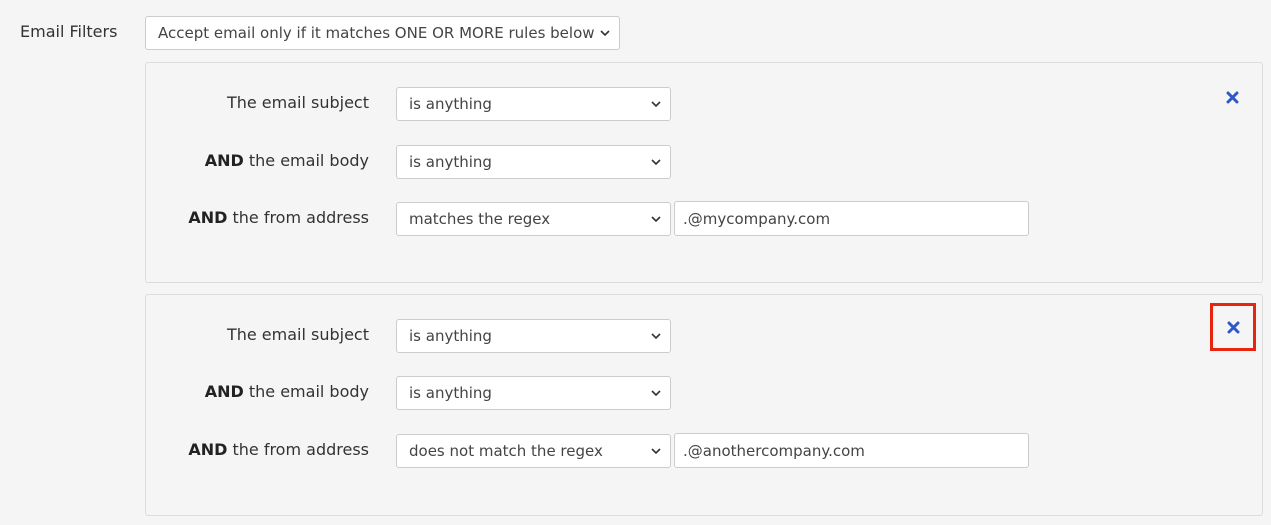 This screenshot has width=1271, height=525. I want to click on from-address-input: .@anothercompany.com, so click(851, 450).